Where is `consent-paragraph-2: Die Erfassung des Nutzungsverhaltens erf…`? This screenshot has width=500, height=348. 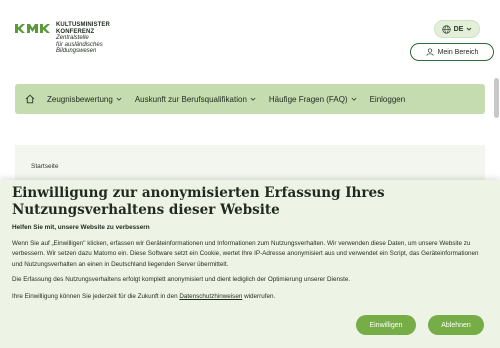
consent-paragraph-2: Die Erfassung des Nutzungsverhaltens erf… is located at coordinates (181, 279).